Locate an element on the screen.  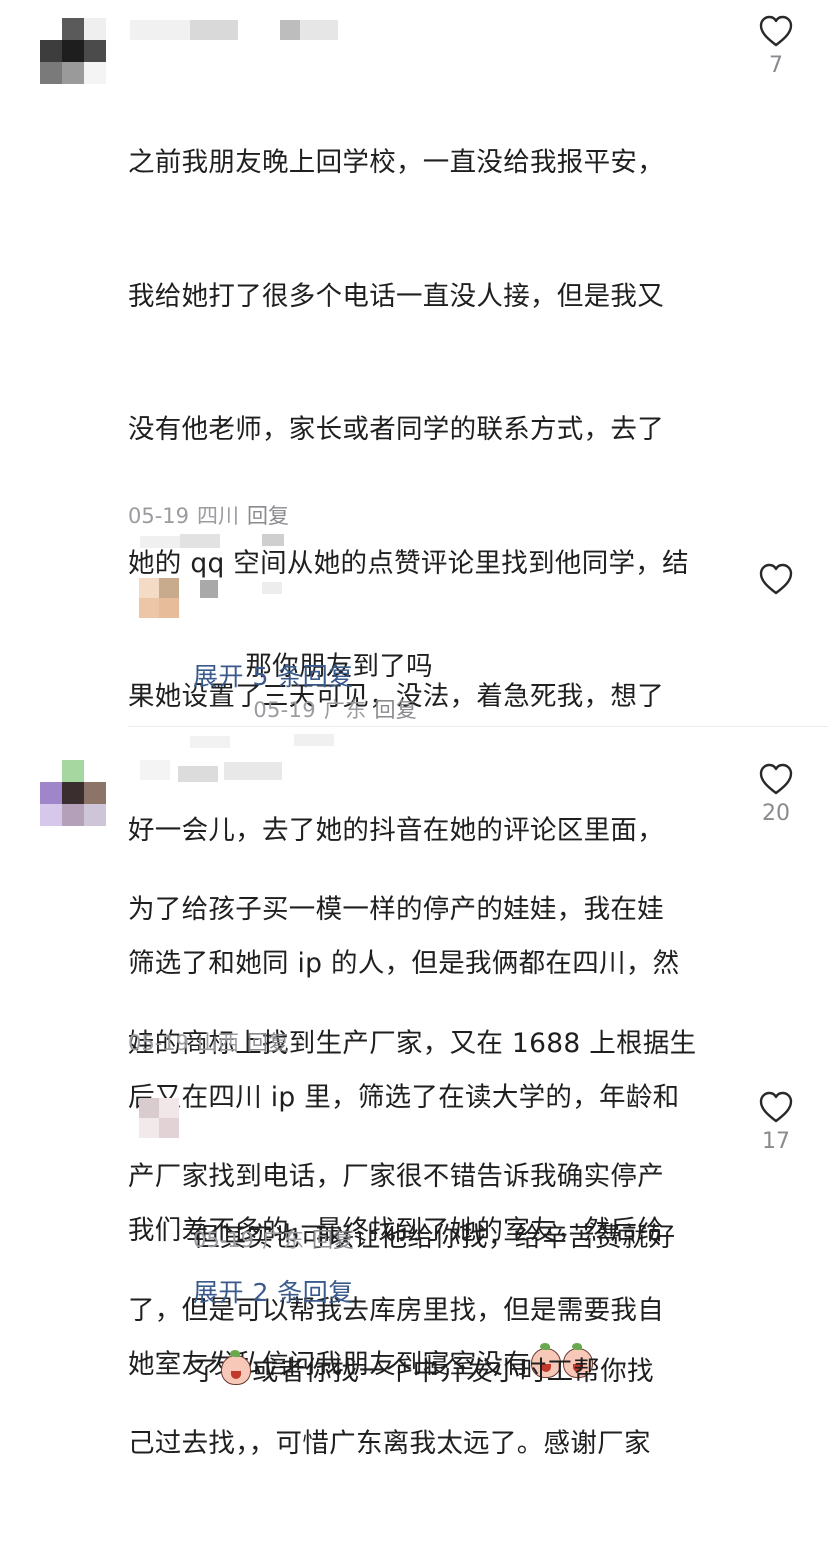
like-count: 17 is located at coordinates (776, 1141).